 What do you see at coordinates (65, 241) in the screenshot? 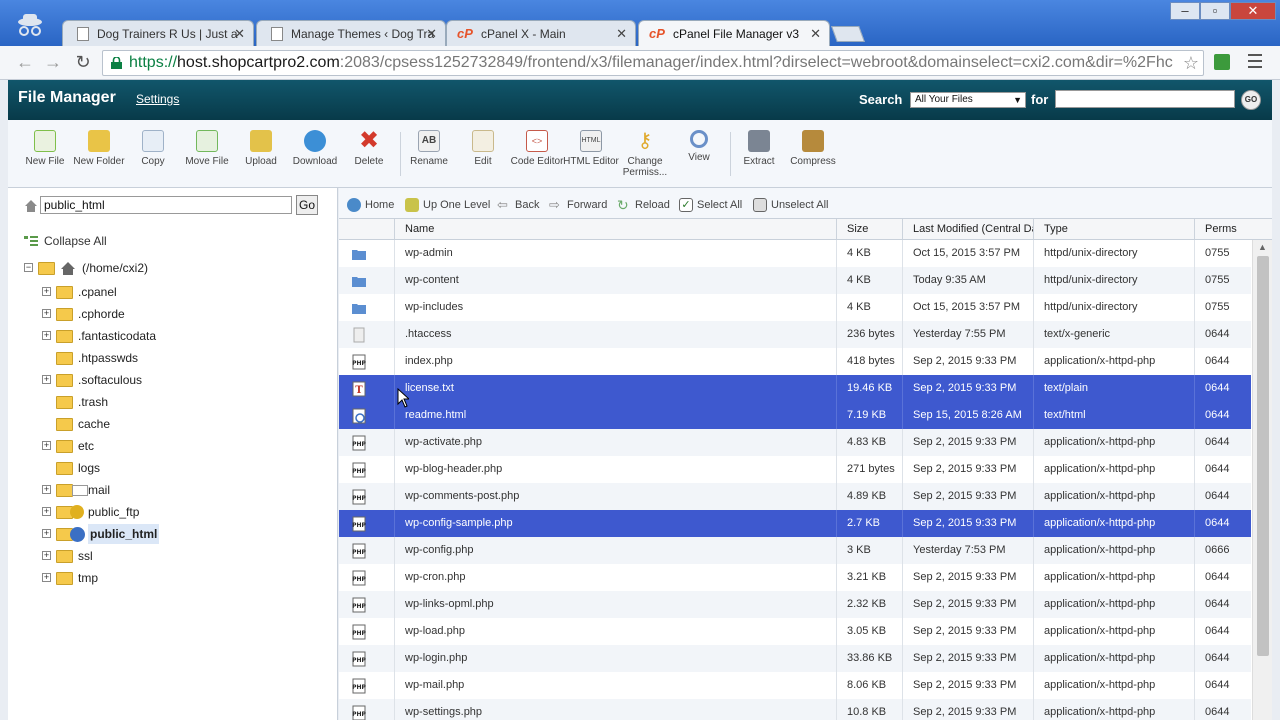
I see `collapse-all-link: Collapse All` at bounding box center [65, 241].